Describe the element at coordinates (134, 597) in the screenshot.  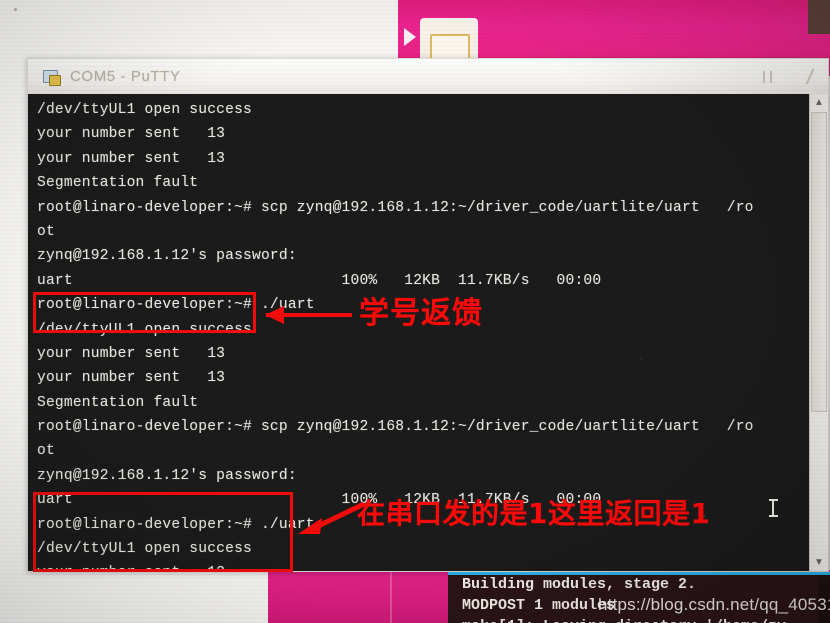
I see `desktop-white-panel` at that location.